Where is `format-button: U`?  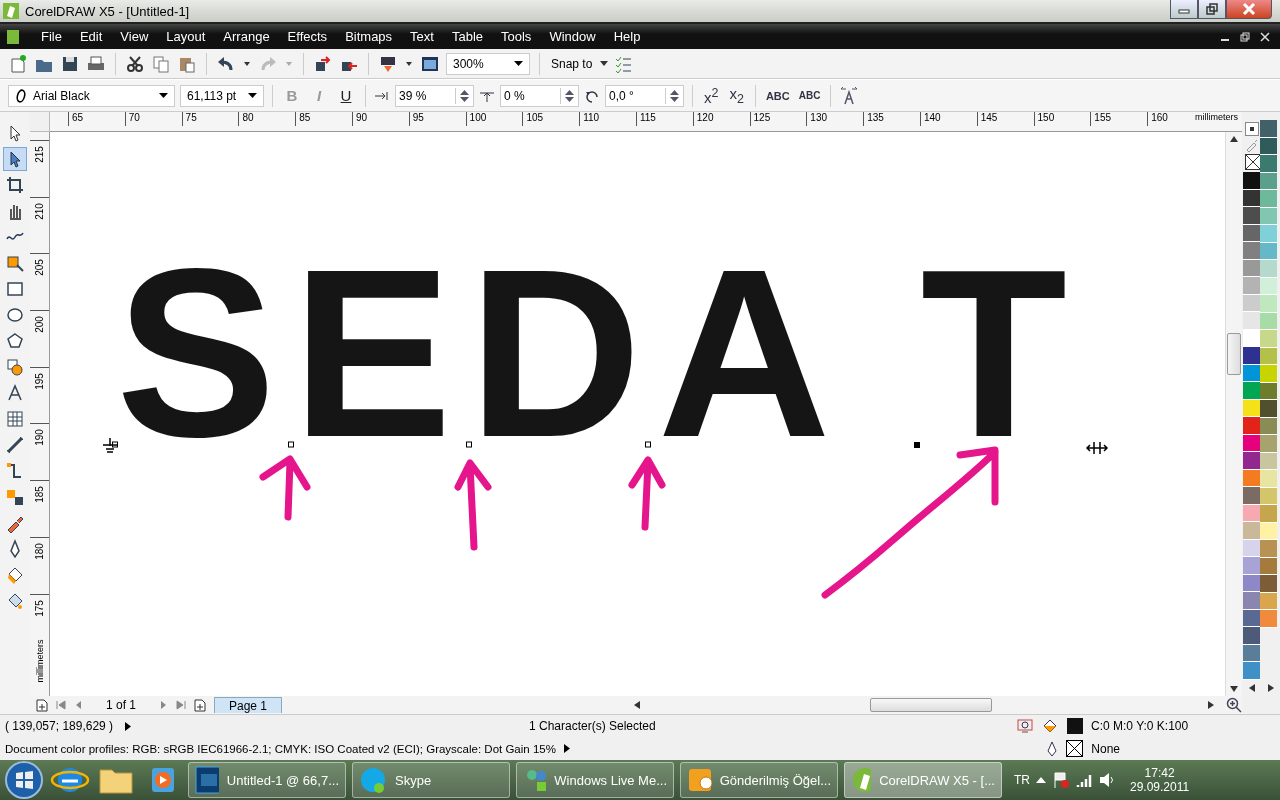 format-button: U is located at coordinates (346, 95).